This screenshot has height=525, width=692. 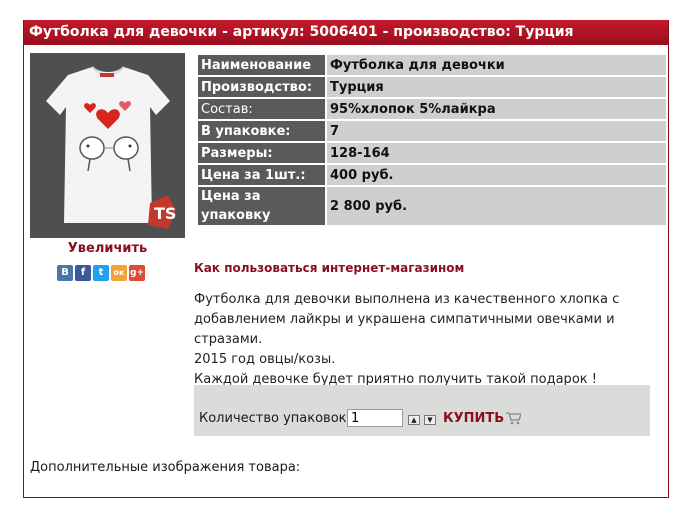 I want to click on twitter-share-icon: t, so click(x=101, y=273).